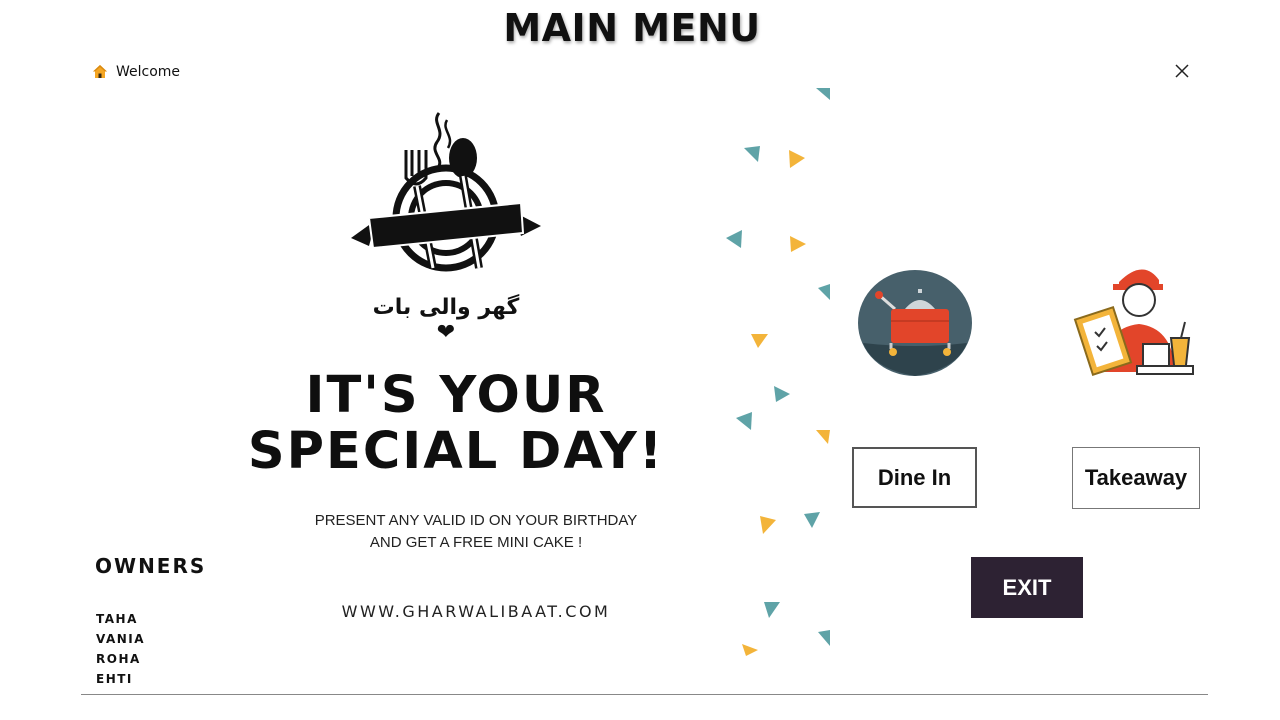 The width and height of the screenshot is (1280, 720). Describe the element at coordinates (632, 28) in the screenshot. I see `page-title: MAIN MENU` at that location.